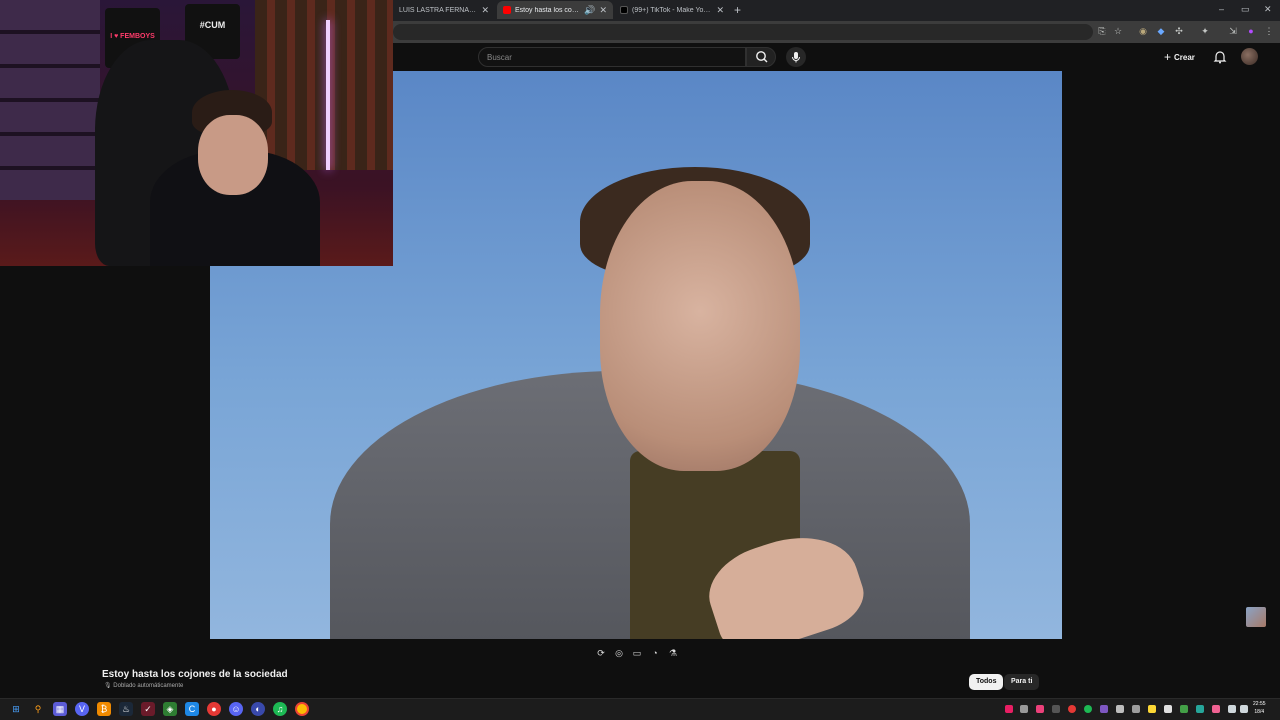 The height and width of the screenshot is (720, 1280). What do you see at coordinates (82, 709) in the screenshot?
I see `vpn-icon: V` at bounding box center [82, 709].